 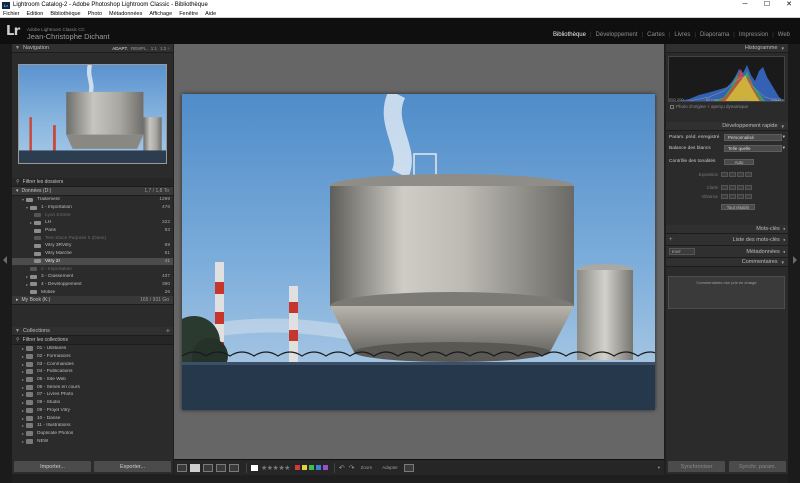 I want to click on menu-fichier: Fichier, so click(x=11, y=14).